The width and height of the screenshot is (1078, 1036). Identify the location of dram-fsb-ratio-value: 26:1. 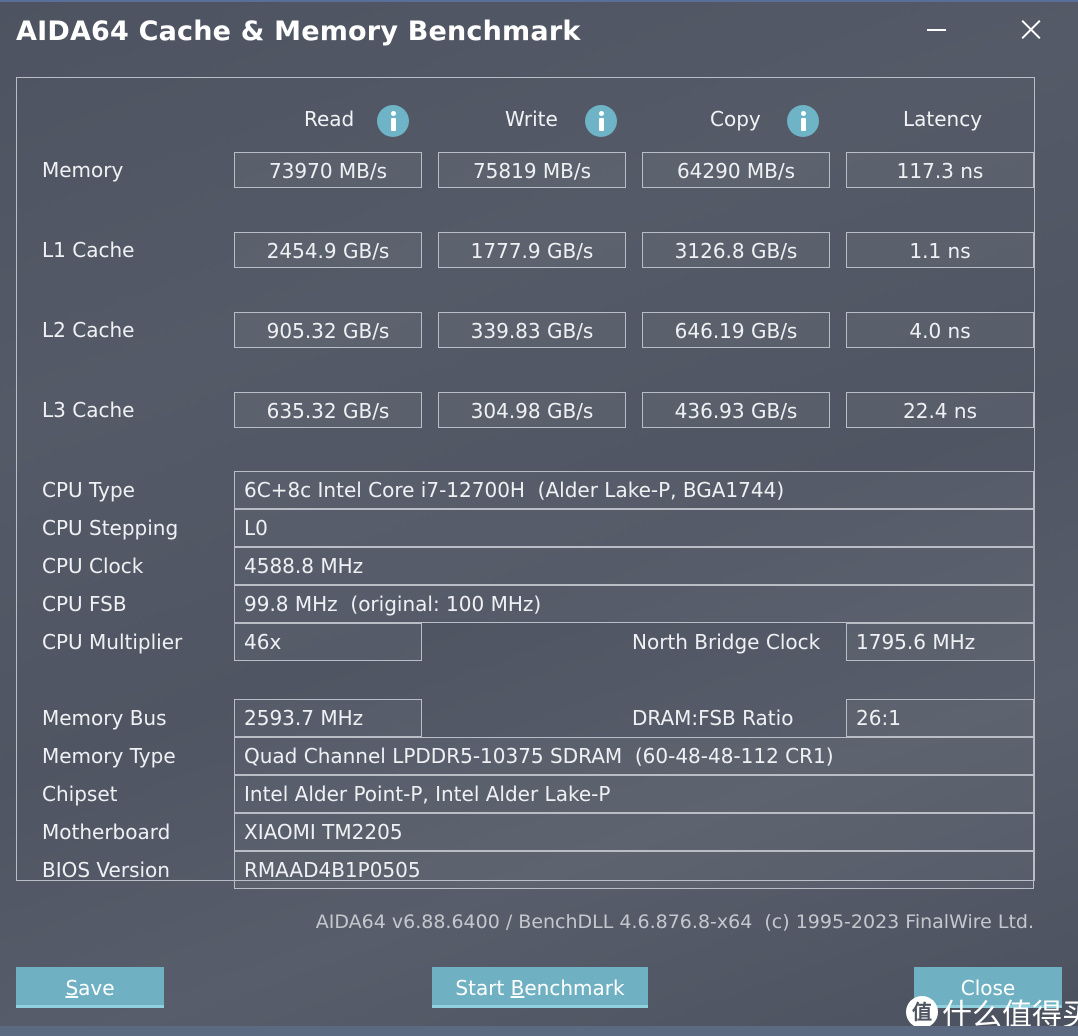
(940, 718).